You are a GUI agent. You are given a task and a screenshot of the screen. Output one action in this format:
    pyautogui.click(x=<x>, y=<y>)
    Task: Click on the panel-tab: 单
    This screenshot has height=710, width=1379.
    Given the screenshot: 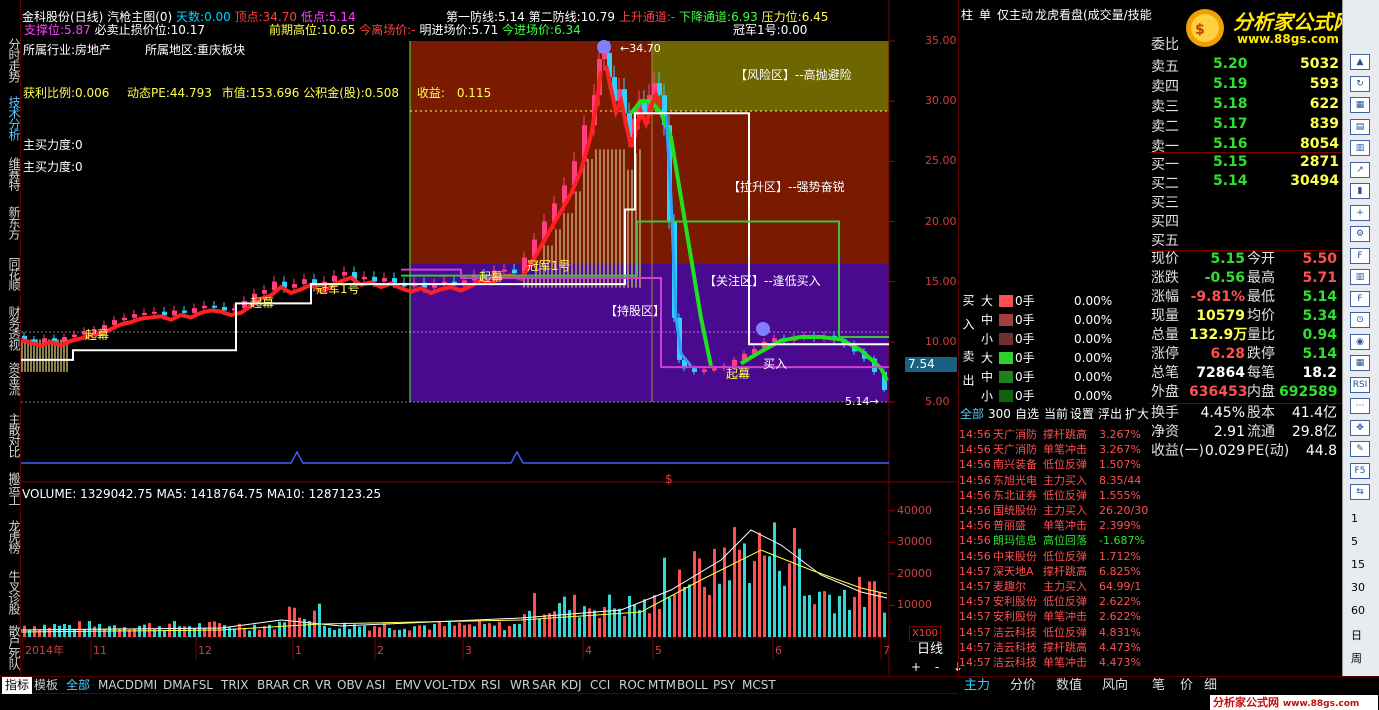 What is the action you would take?
    pyautogui.click(x=985, y=15)
    